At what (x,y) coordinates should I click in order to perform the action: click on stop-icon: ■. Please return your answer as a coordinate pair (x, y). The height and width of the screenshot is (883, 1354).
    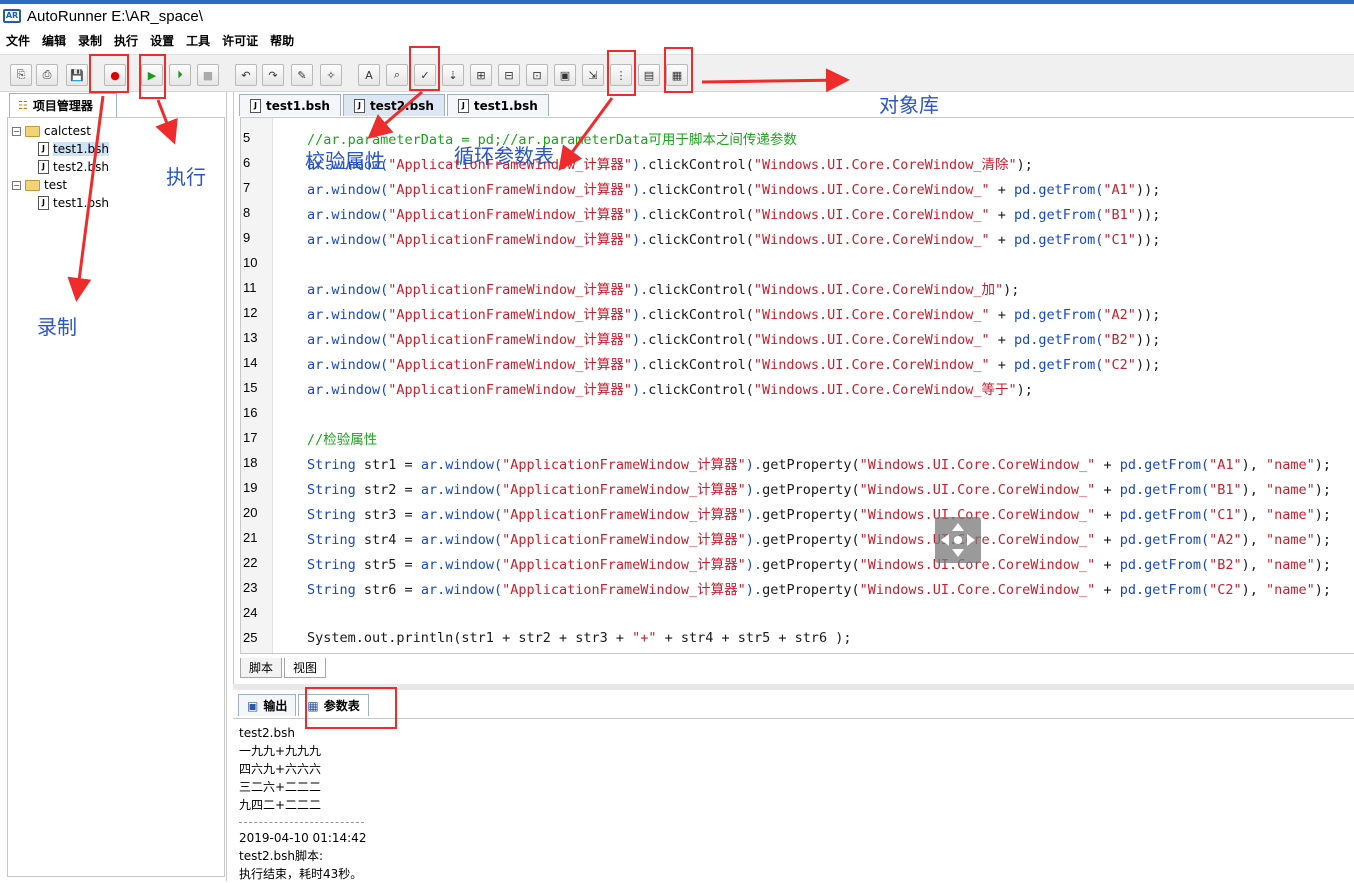
    Looking at the image, I should click on (208, 75).